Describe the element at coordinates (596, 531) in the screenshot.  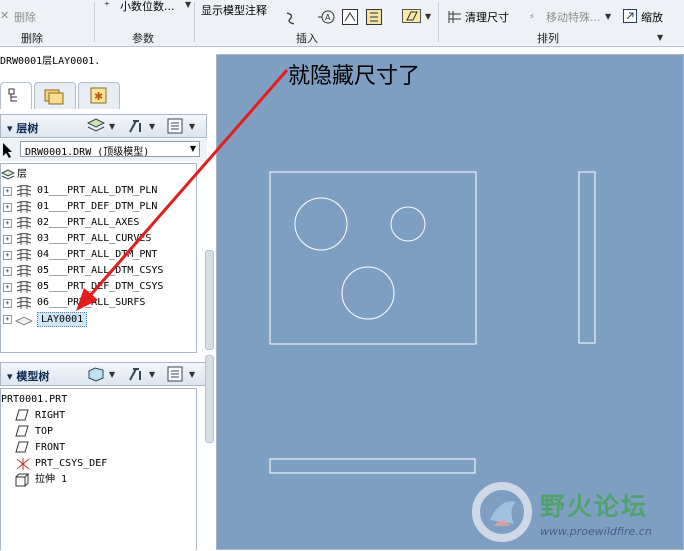
I see `watermark-url: www.proewildfire.cn` at that location.